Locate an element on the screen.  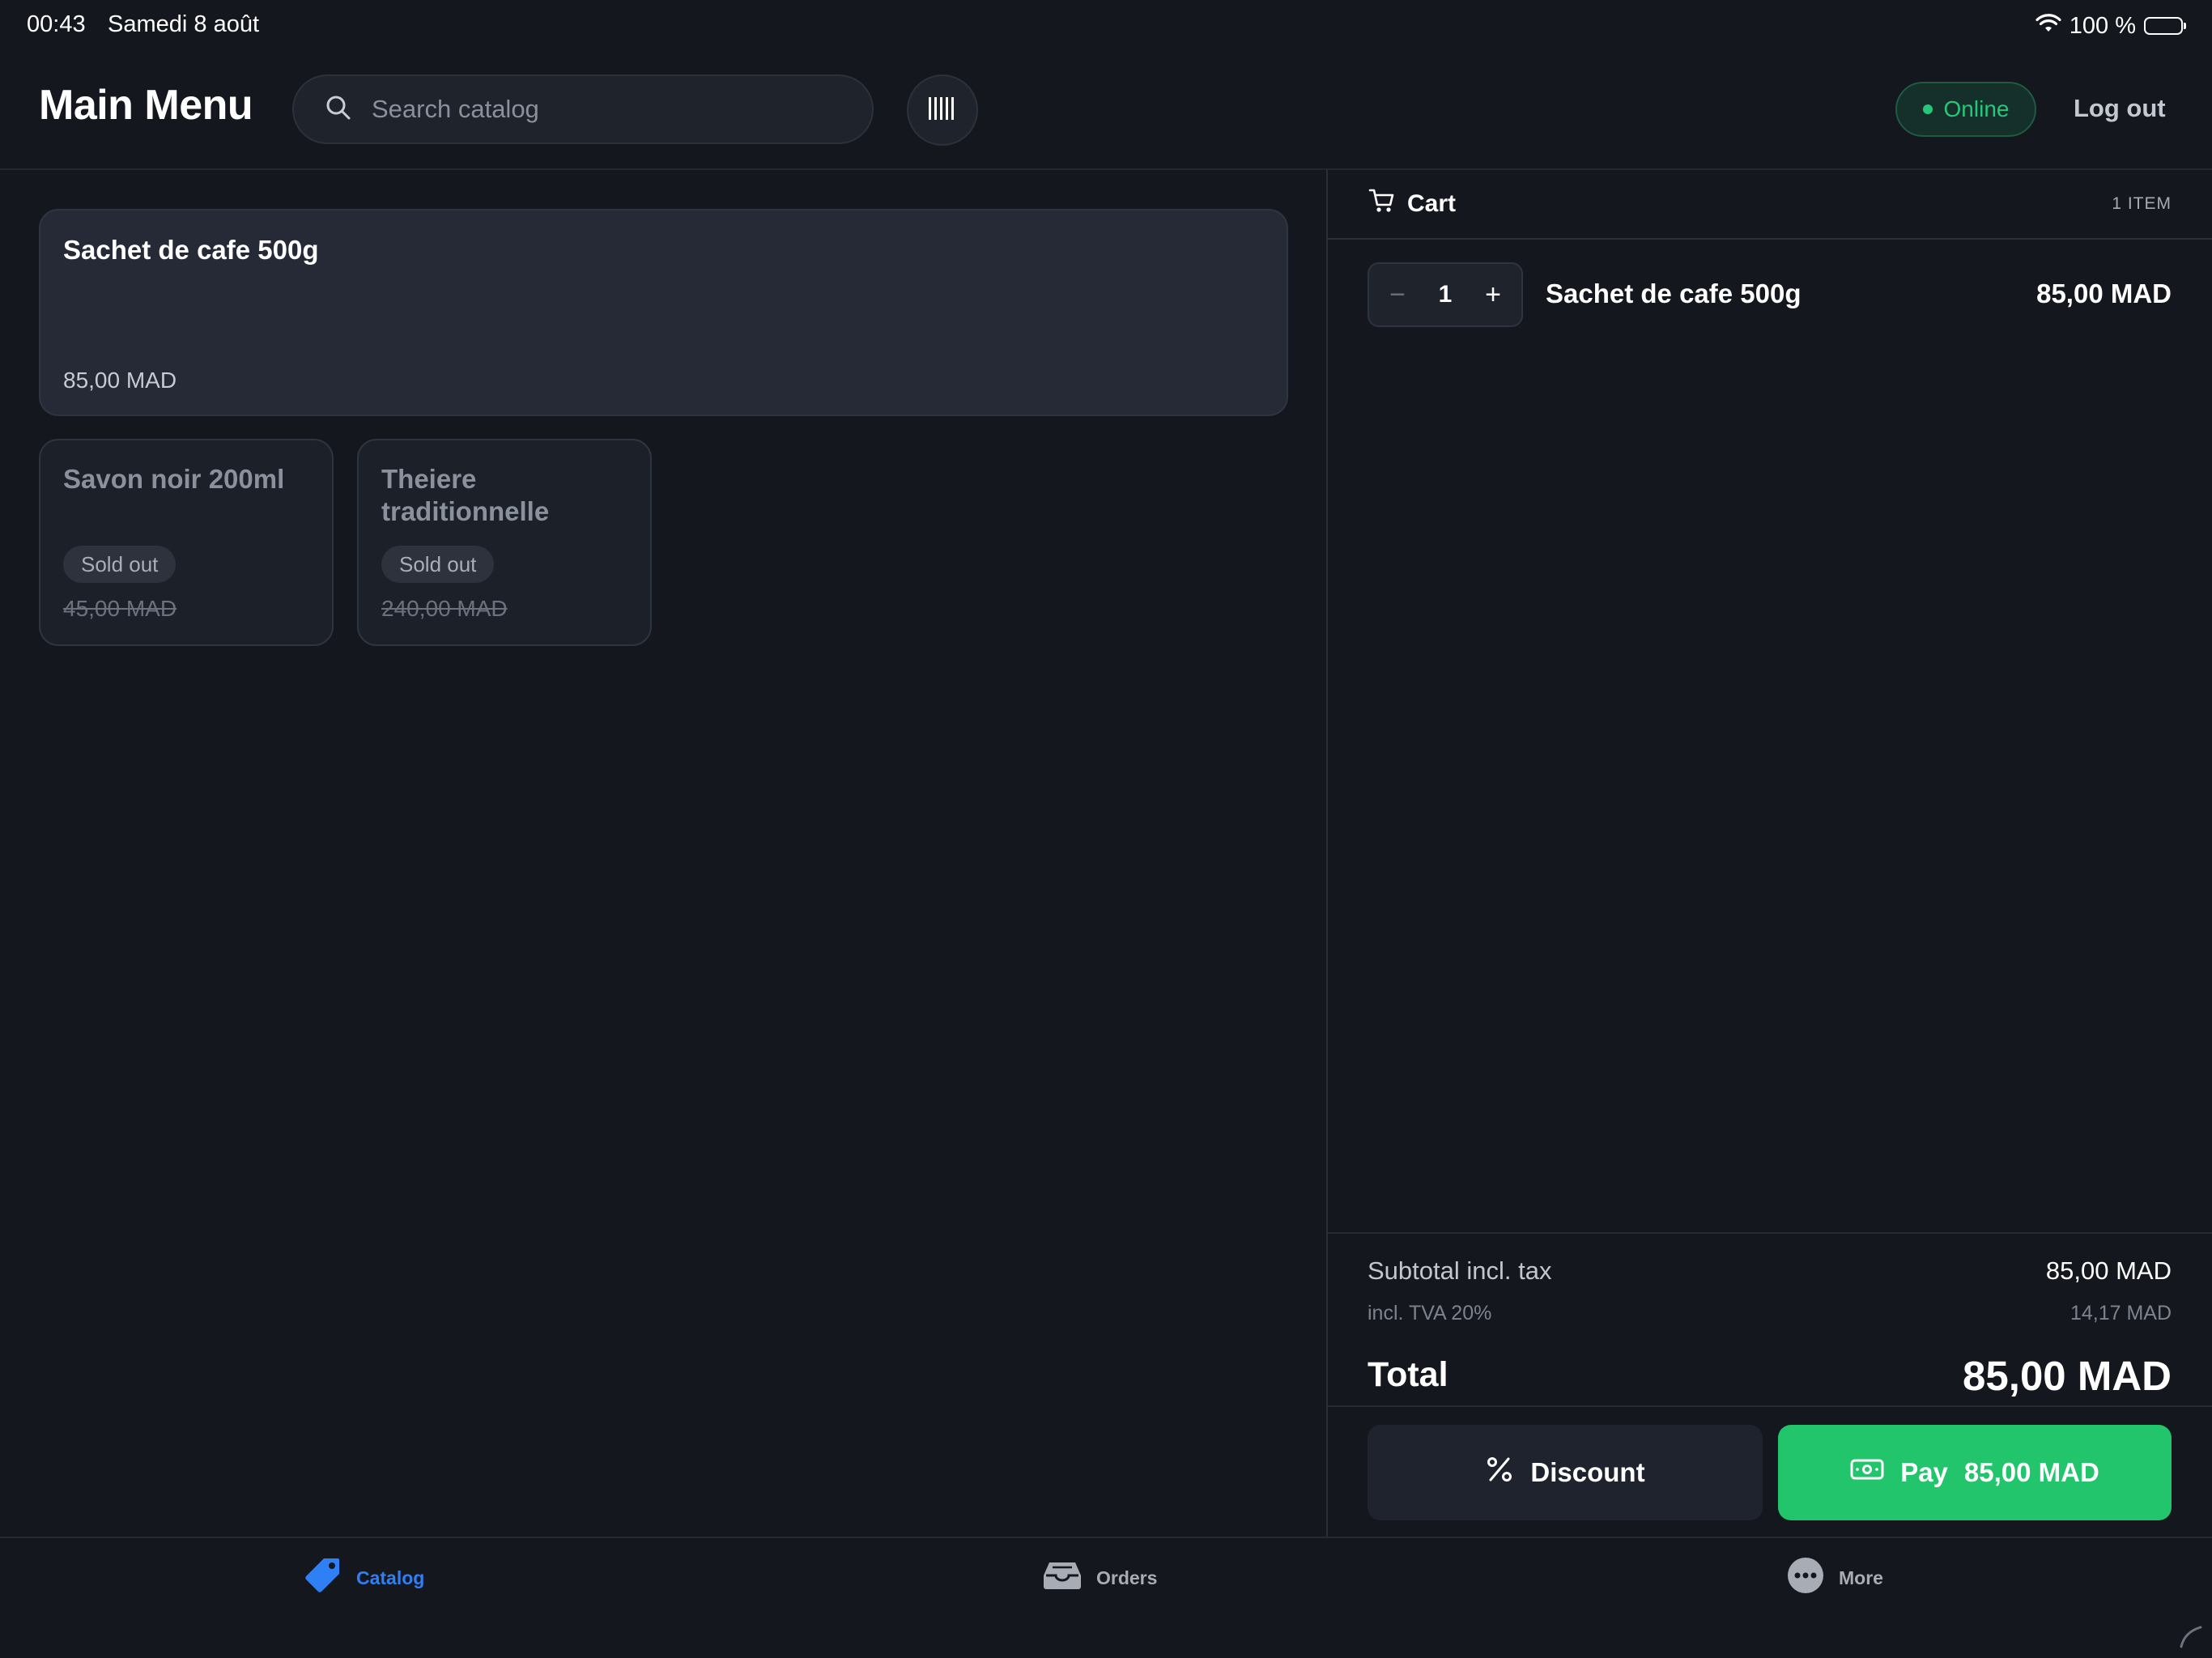
more-icon is located at coordinates (1806, 1578).